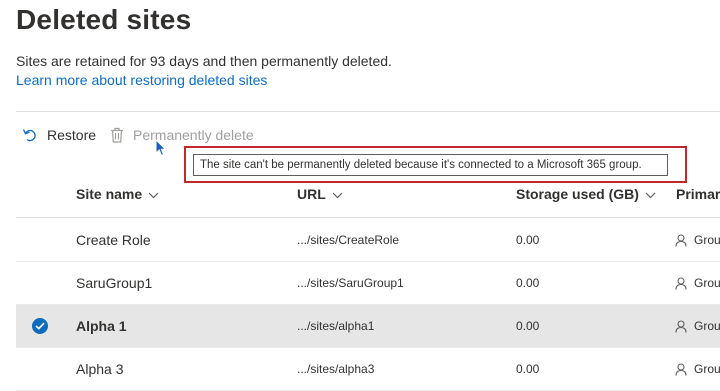  Describe the element at coordinates (113, 240) in the screenshot. I see `site-name-cell: Create Role` at that location.